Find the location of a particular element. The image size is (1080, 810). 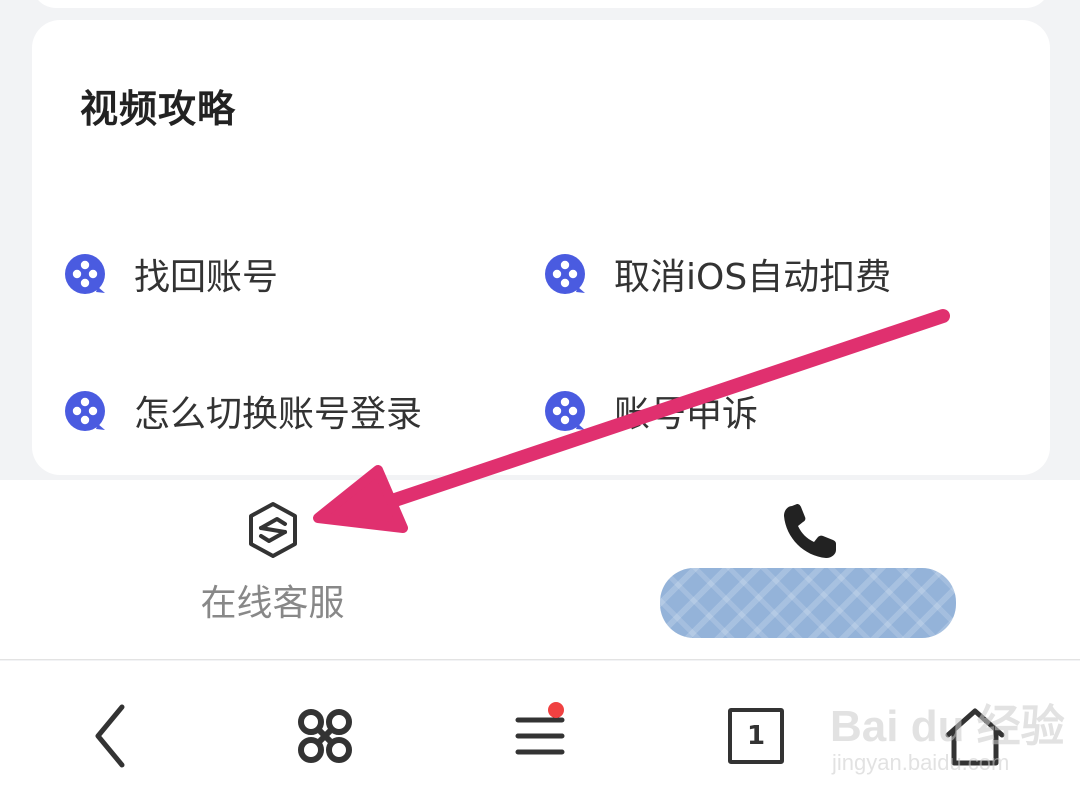

home-button is located at coordinates (975, 736).